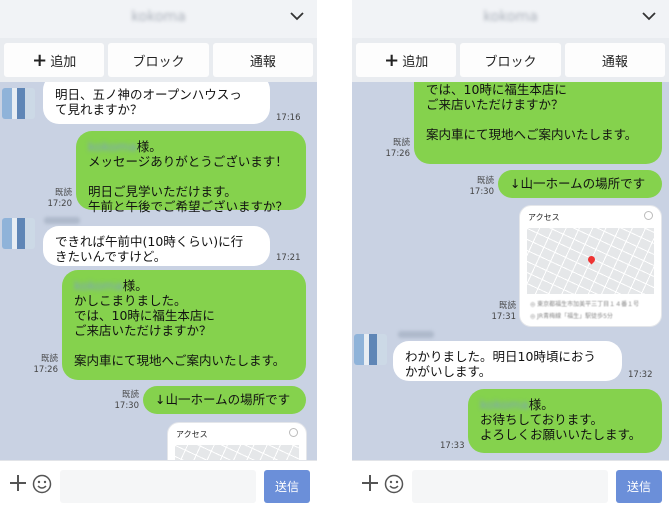 The height and width of the screenshot is (511, 670). What do you see at coordinates (288, 258) in the screenshot?
I see `message-time: 17:21` at bounding box center [288, 258].